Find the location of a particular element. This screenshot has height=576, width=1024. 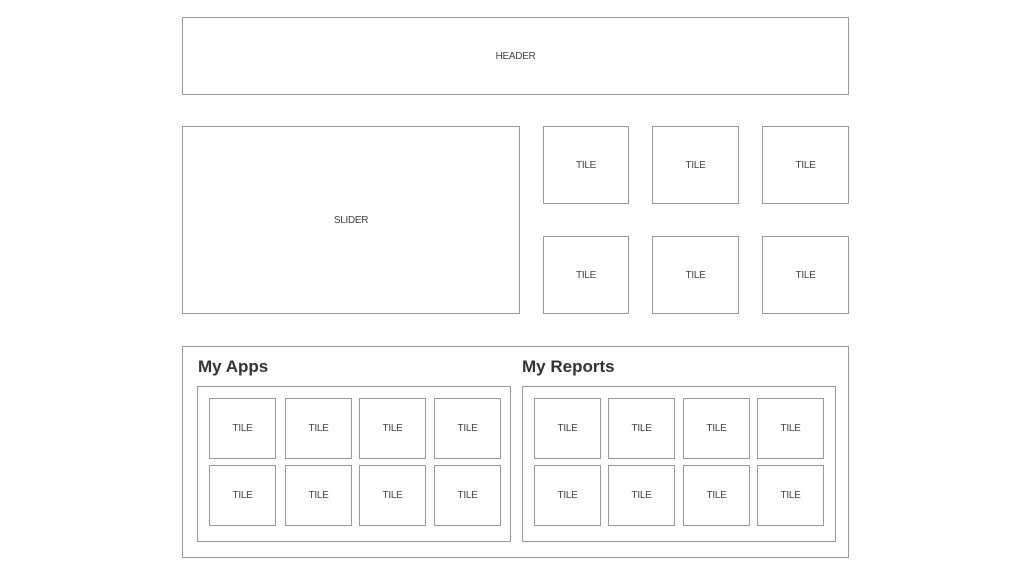

header-label: HEADER is located at coordinates (515, 56).